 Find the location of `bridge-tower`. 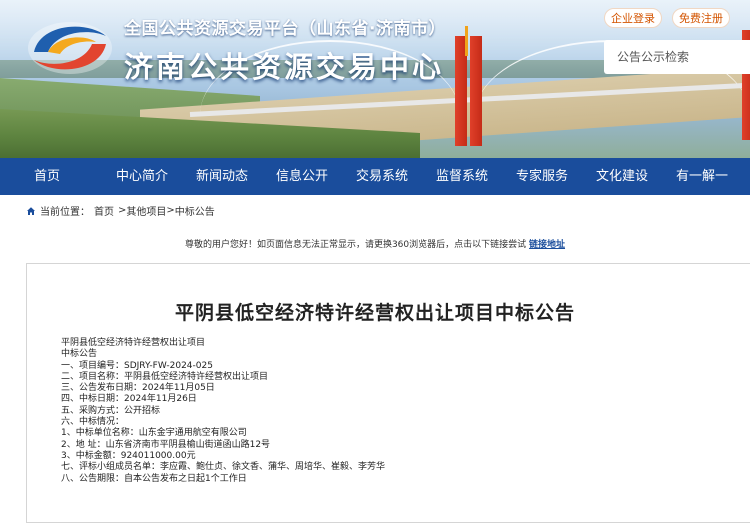

bridge-tower is located at coordinates (476, 91).